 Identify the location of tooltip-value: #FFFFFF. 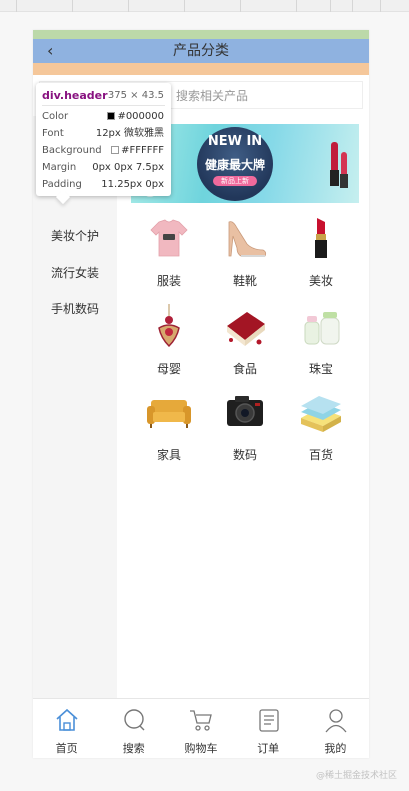
(137, 151).